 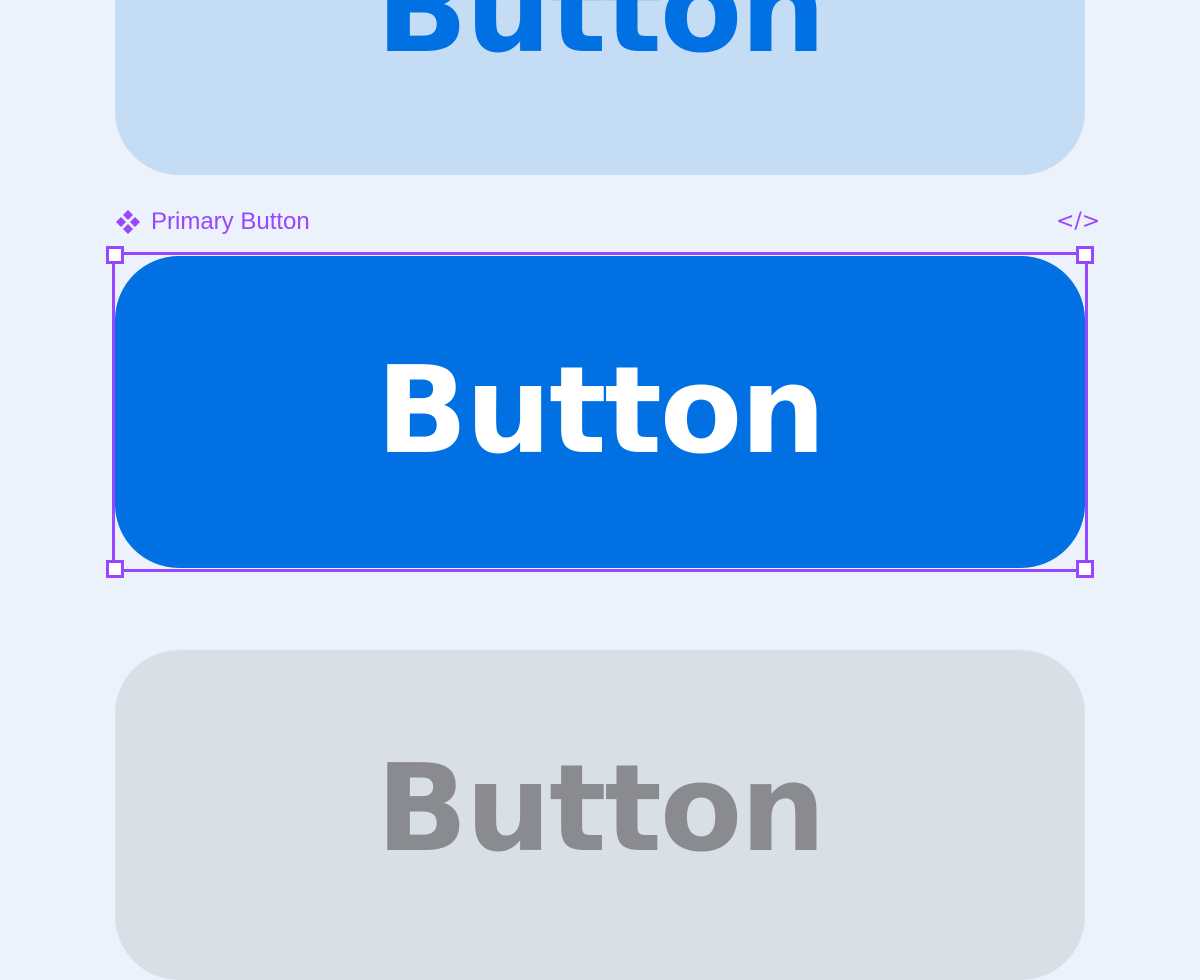 I want to click on secondary-button: Button, so click(x=600, y=87).